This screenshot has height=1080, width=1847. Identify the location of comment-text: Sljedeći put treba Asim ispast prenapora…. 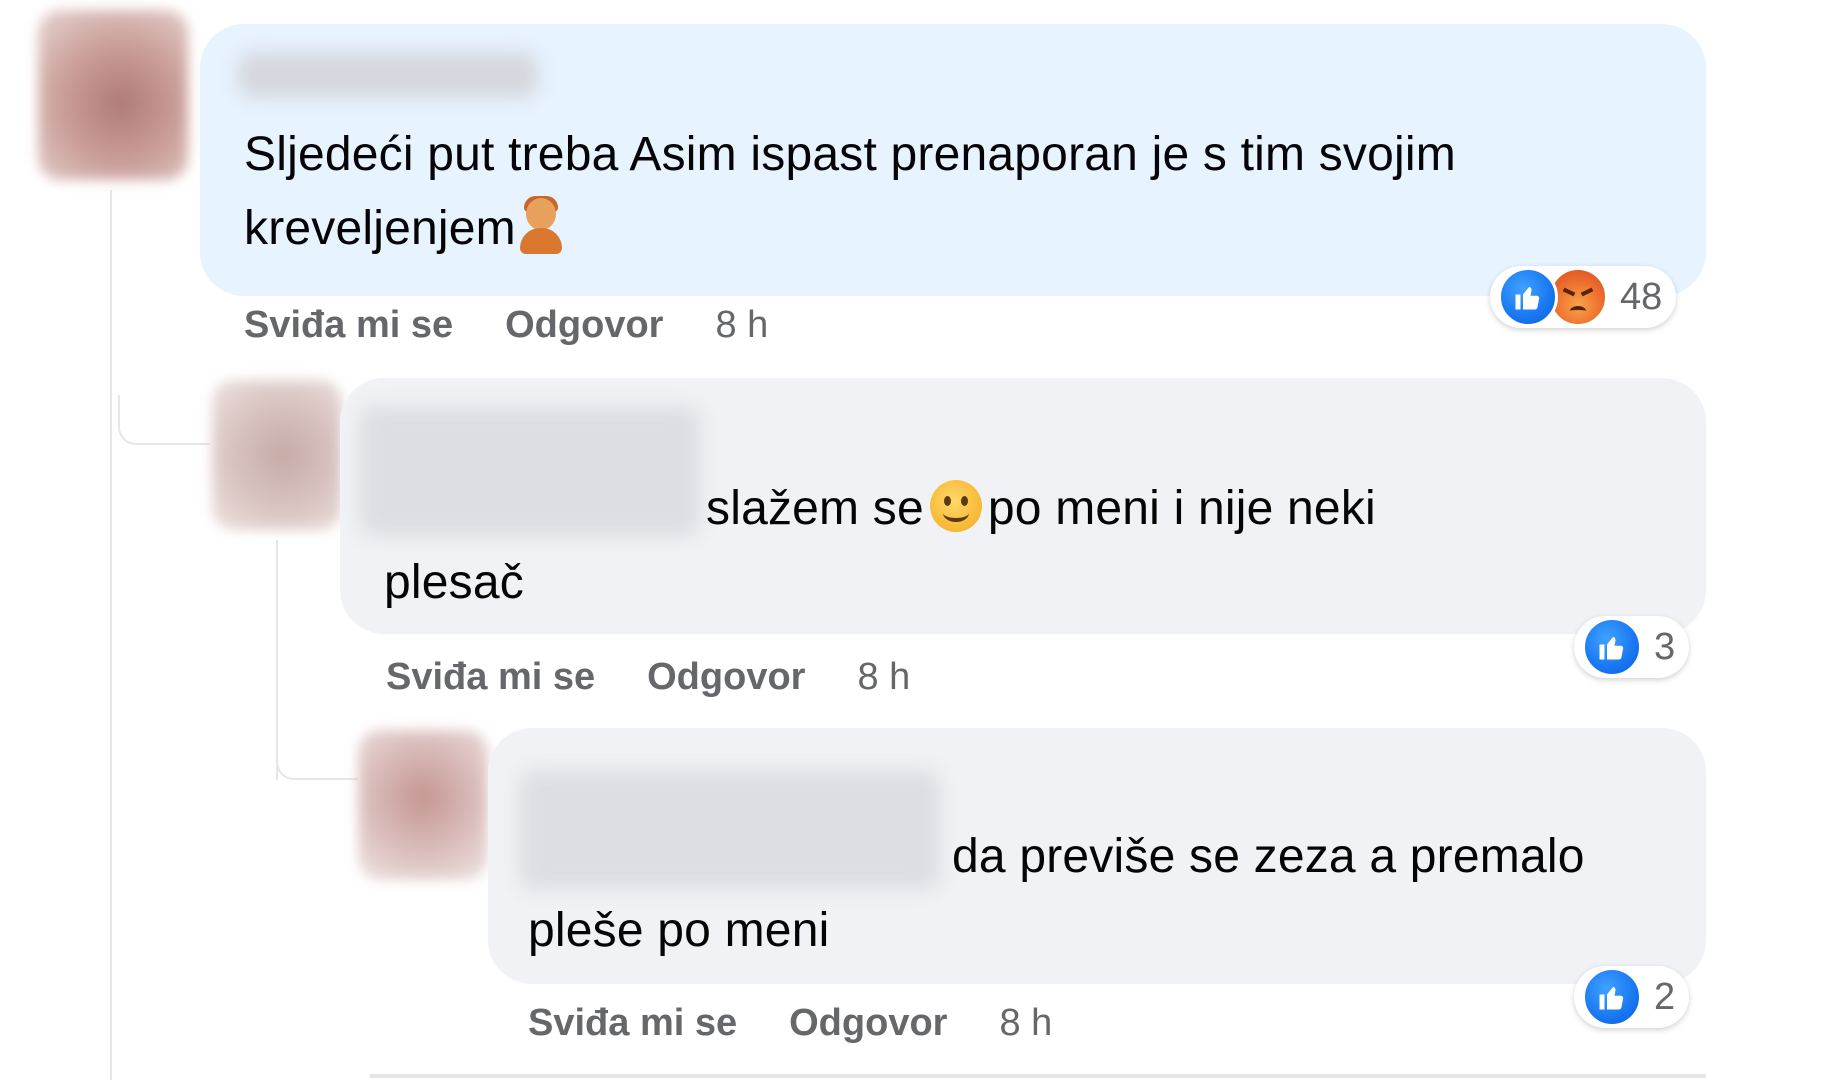
(964, 192).